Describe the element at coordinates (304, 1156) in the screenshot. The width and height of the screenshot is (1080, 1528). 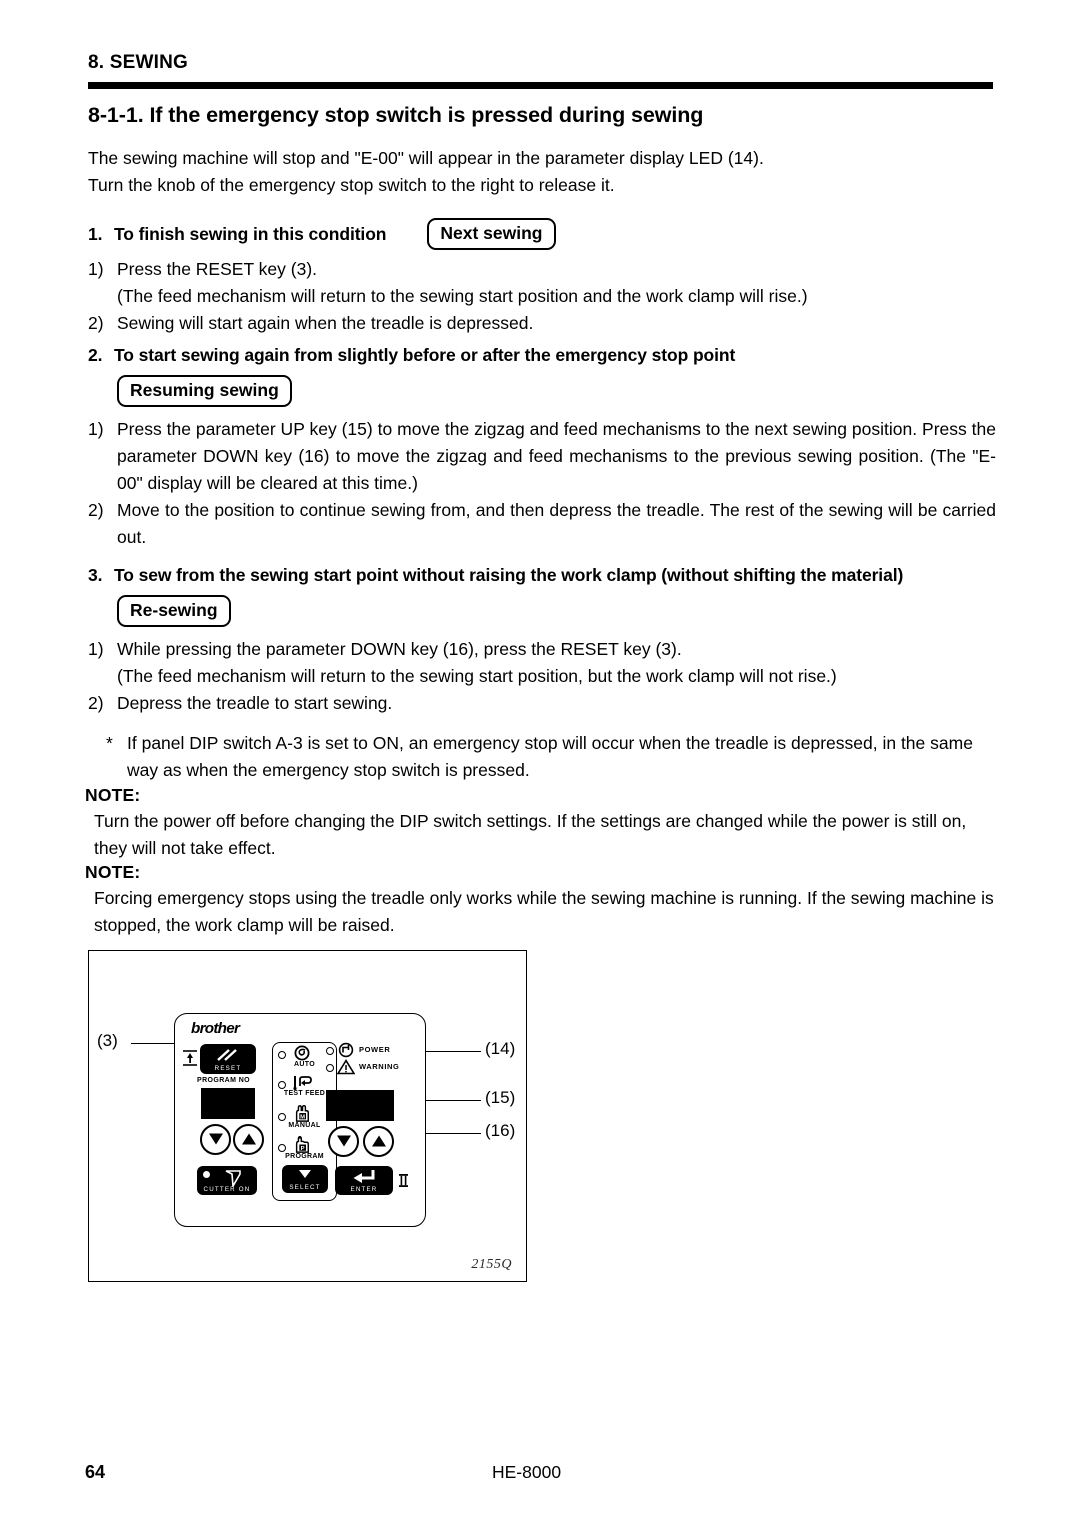
I see `program-mode-label: PROGRAM` at that location.